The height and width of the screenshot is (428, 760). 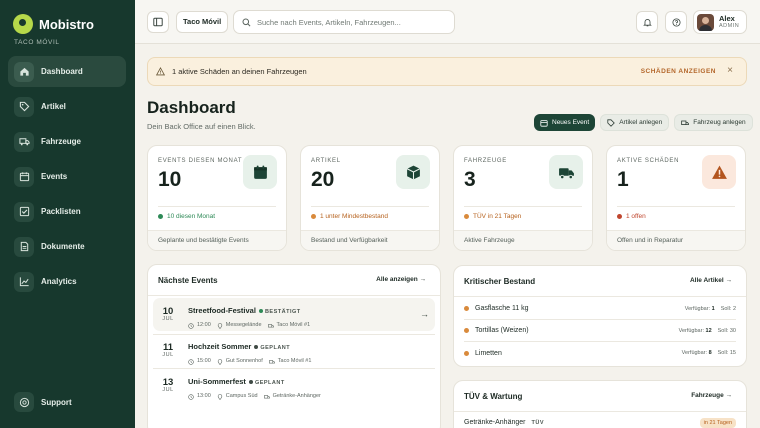 I want to click on stat-label: AKTIVE SCHÄDEN, so click(x=648, y=161).